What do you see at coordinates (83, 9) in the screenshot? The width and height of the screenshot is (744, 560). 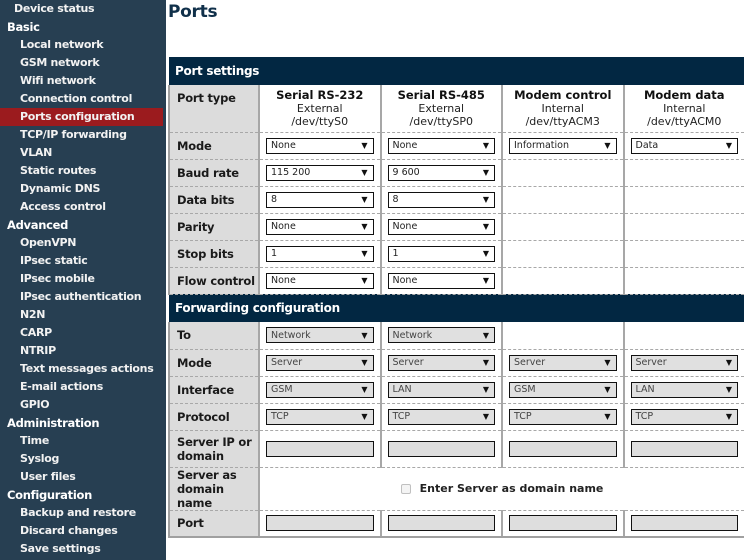 I see `sidebar-item-device-status: Device status` at bounding box center [83, 9].